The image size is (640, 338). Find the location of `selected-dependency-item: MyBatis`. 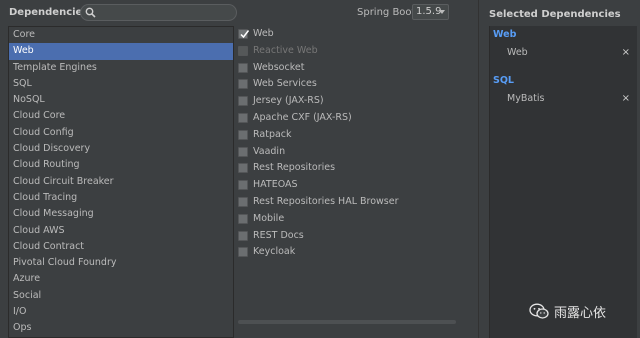

selected-dependency-item: MyBatis is located at coordinates (526, 98).